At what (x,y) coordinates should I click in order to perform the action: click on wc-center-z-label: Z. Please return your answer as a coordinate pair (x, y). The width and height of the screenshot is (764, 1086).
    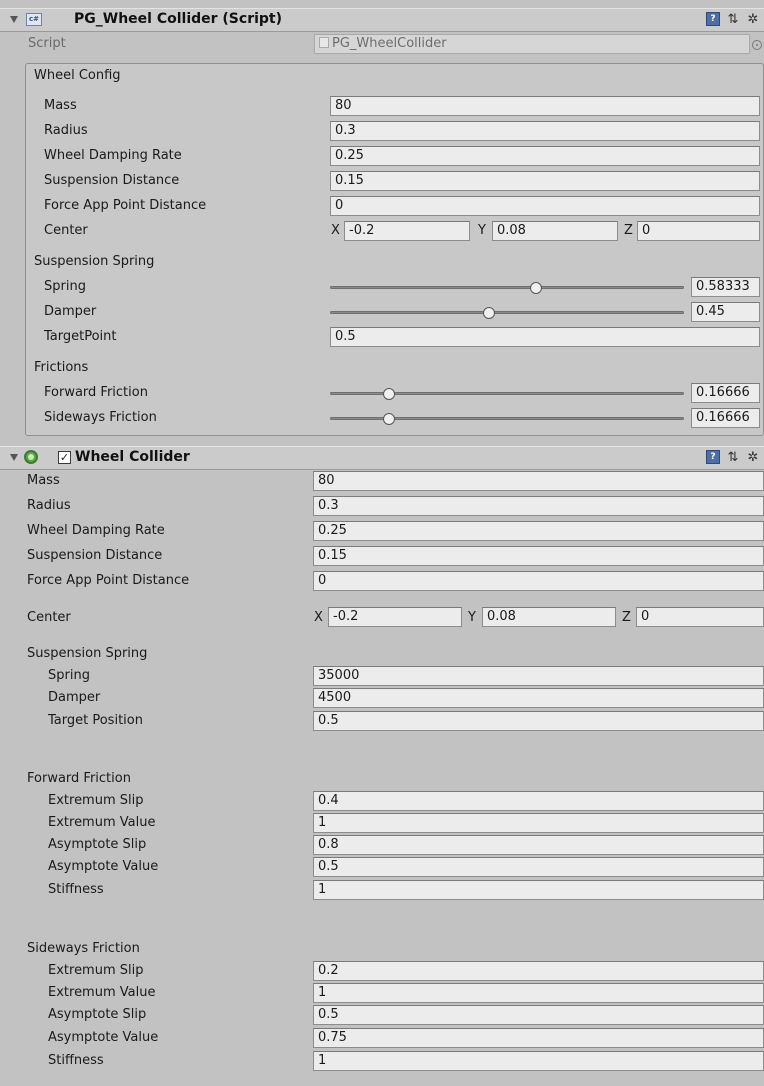
    Looking at the image, I should click on (626, 617).